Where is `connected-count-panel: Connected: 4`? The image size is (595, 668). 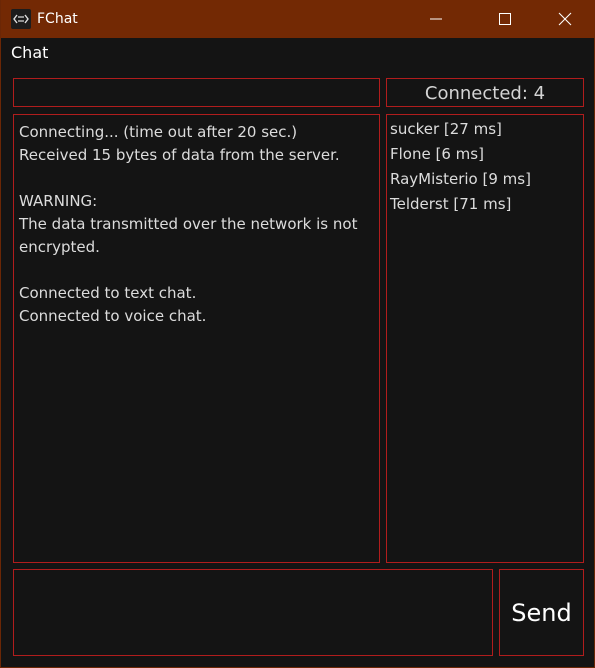 connected-count-panel: Connected: 4 is located at coordinates (485, 92).